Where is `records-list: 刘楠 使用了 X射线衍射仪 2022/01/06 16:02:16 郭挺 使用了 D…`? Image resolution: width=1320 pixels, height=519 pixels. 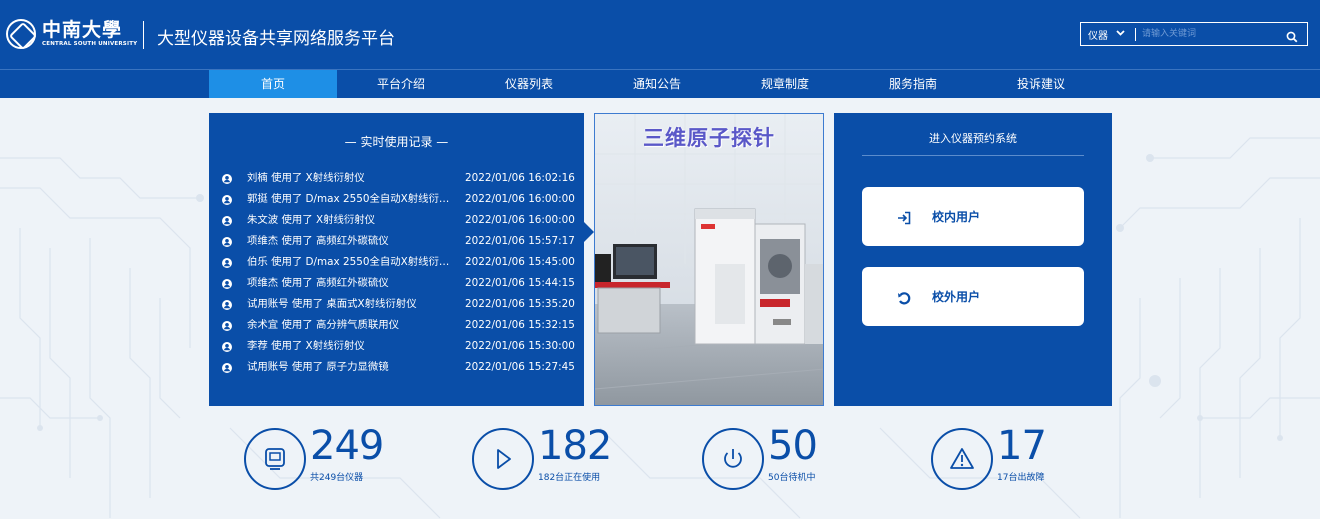 records-list: 刘楠 使用了 X射线衍射仪 2022/01/06 16:02:16 郭挺 使用了 D… is located at coordinates (398, 276).